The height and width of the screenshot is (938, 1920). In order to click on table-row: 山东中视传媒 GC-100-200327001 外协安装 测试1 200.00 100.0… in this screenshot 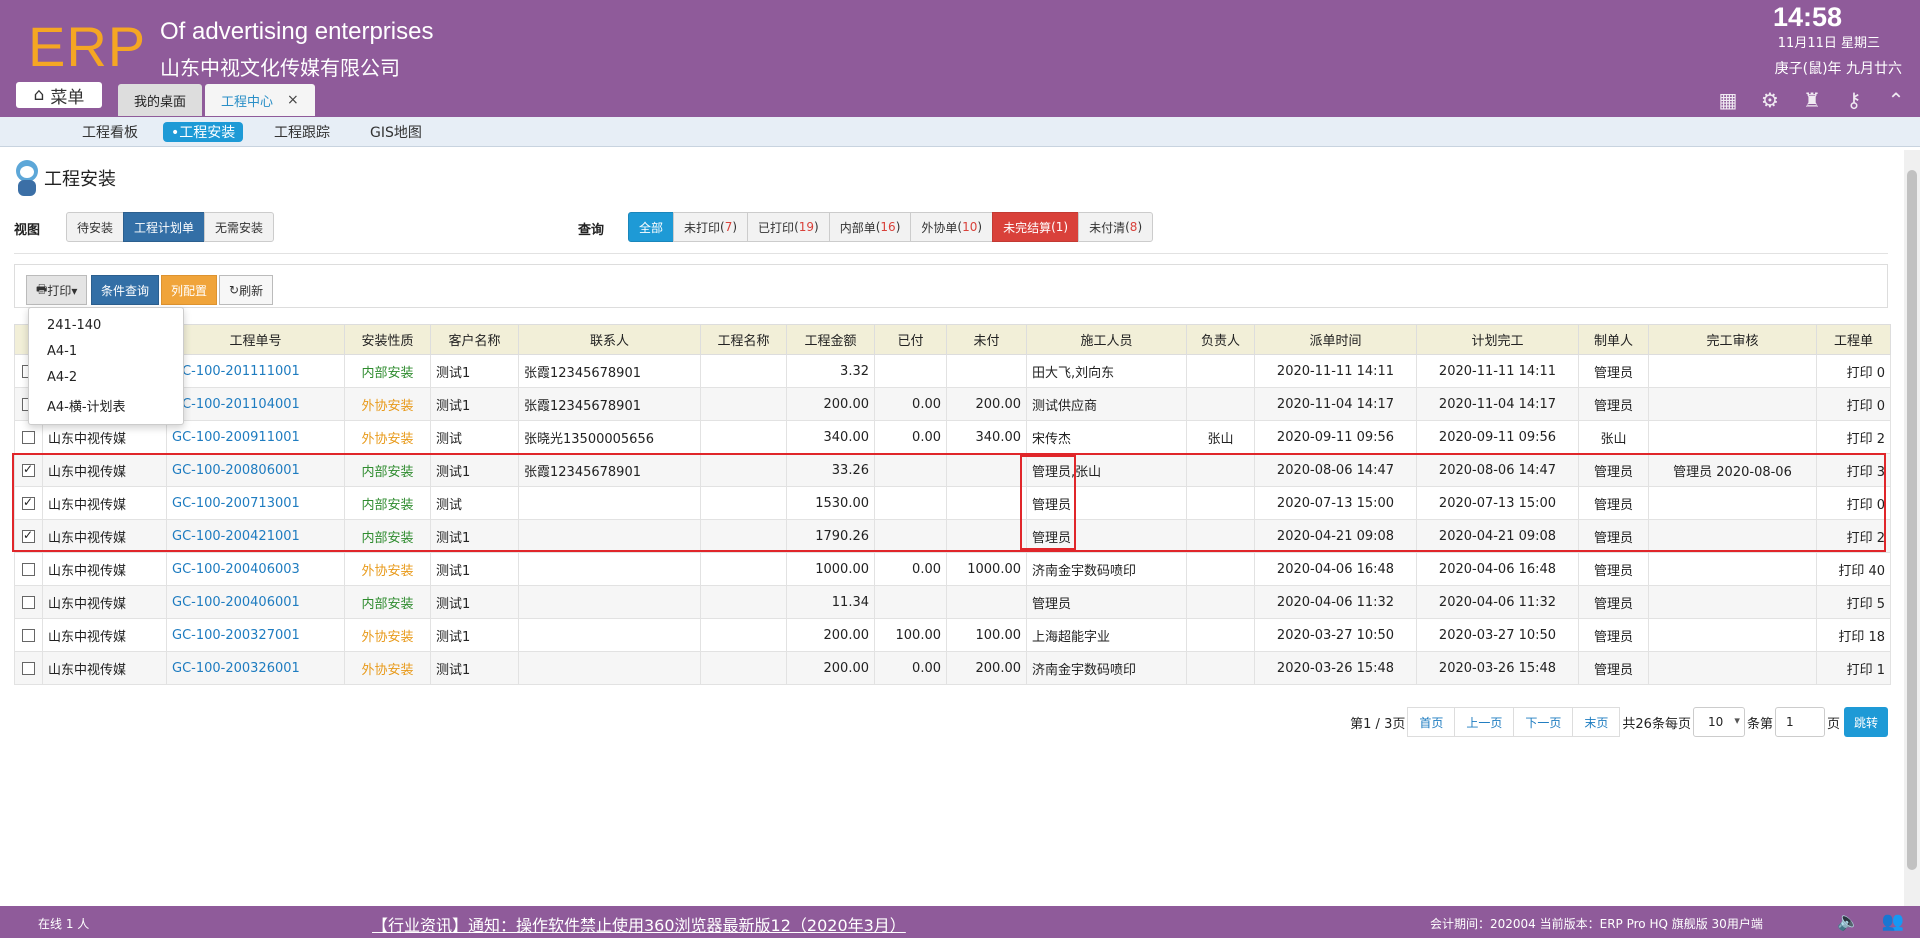, I will do `click(952, 635)`.